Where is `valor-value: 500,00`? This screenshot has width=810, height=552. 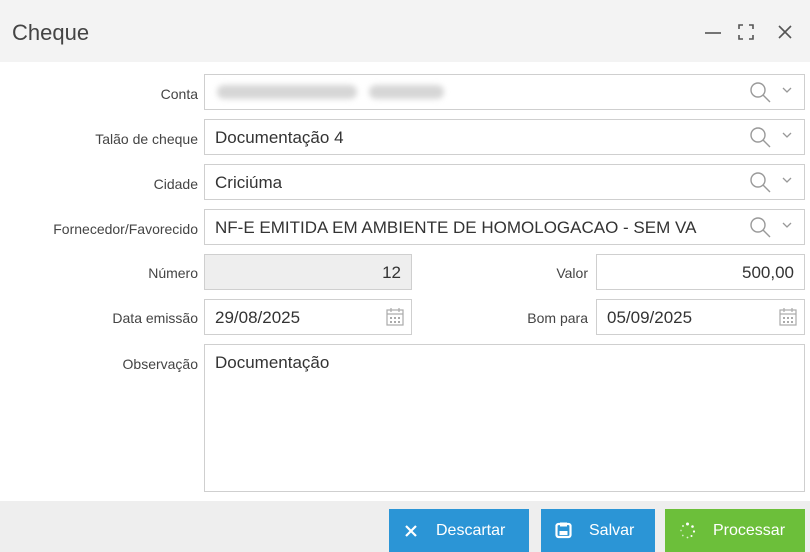 valor-value: 500,00 is located at coordinates (768, 272).